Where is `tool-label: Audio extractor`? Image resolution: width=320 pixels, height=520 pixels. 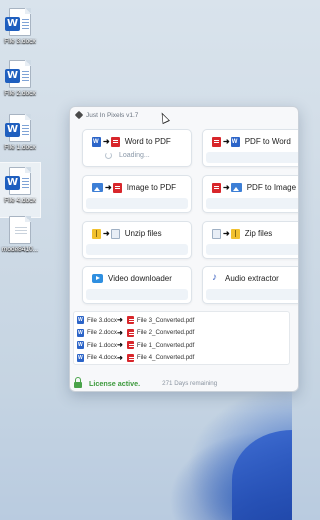 tool-label: Audio extractor is located at coordinates (252, 278).